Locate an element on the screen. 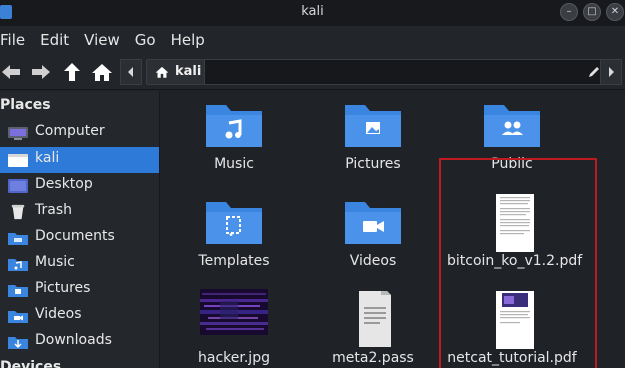 This screenshot has height=368, width=625. trash-icon is located at coordinates (18, 212).